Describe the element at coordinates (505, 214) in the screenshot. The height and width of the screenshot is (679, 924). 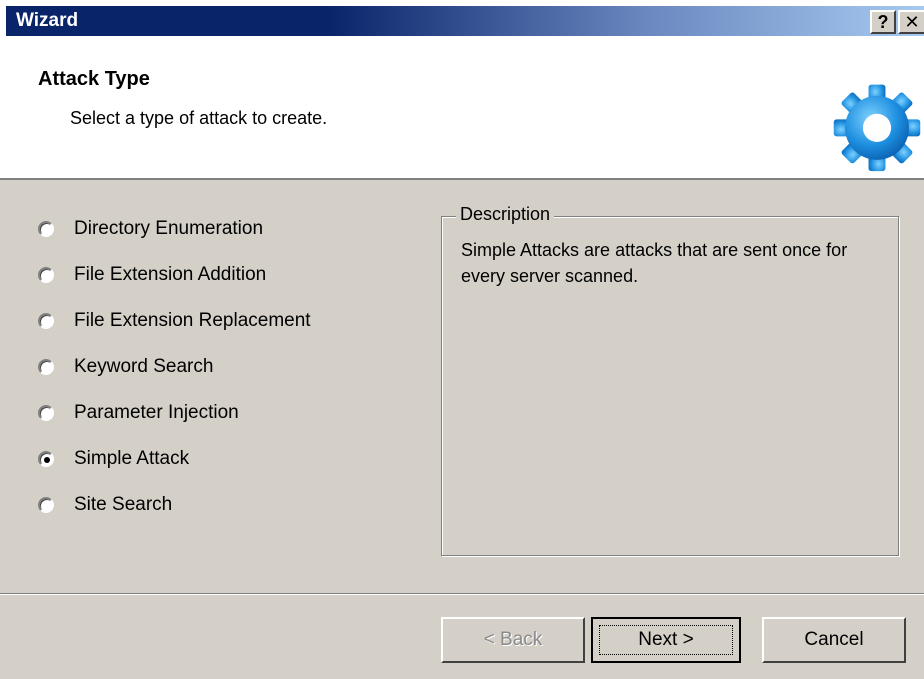
I see `description-legend: Description` at that location.